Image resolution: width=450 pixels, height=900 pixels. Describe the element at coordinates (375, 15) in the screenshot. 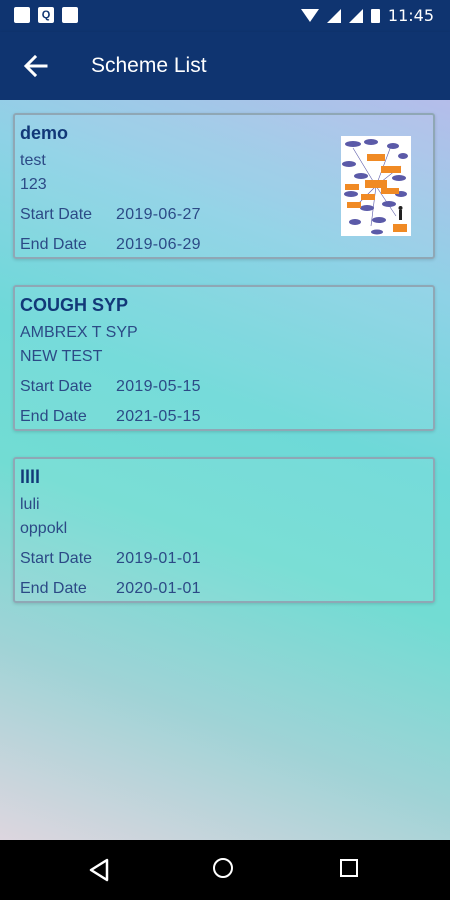

I see `battery-icon` at that location.